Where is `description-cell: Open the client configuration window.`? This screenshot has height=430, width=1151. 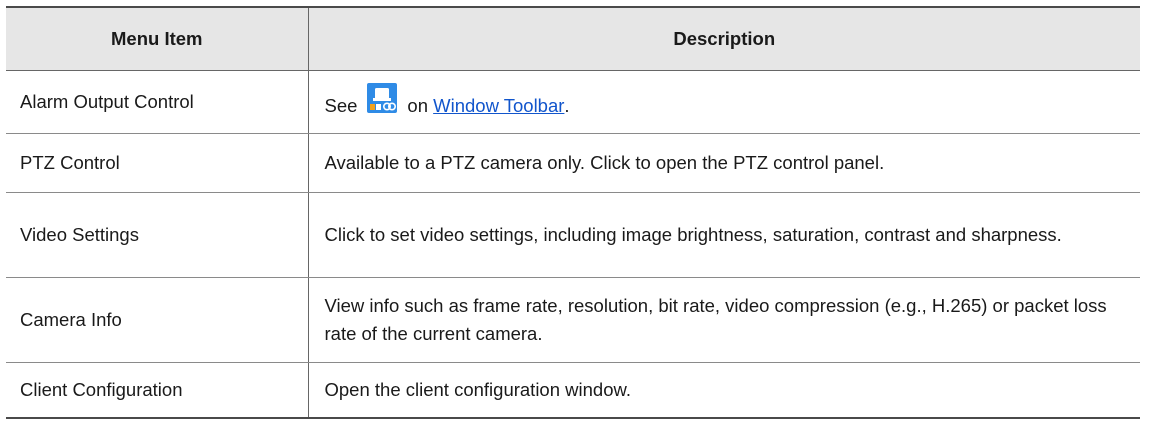 description-cell: Open the client configuration window. is located at coordinates (723, 390).